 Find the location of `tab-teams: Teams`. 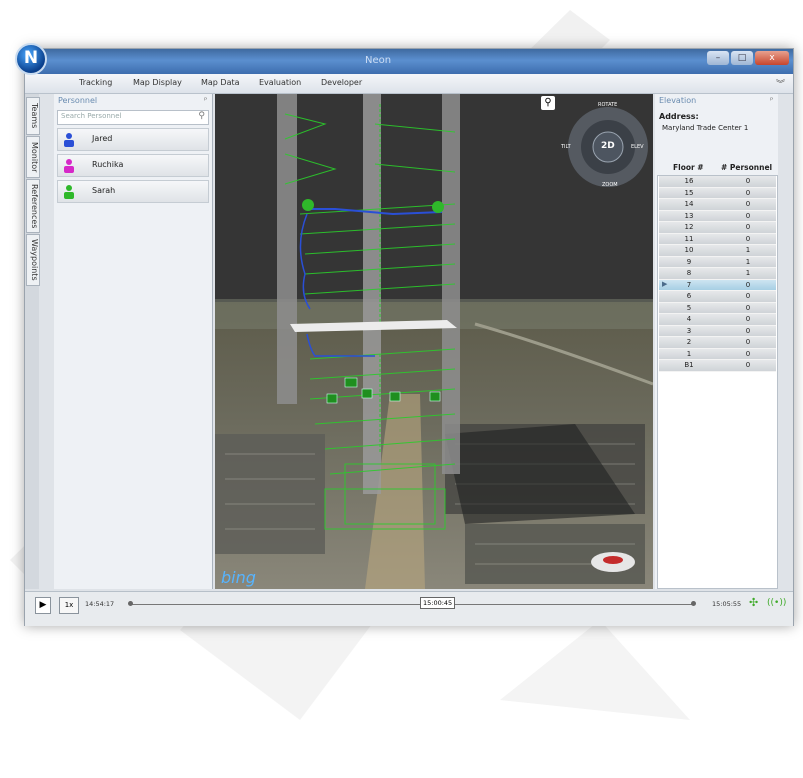

tab-teams: Teams is located at coordinates (33, 116).